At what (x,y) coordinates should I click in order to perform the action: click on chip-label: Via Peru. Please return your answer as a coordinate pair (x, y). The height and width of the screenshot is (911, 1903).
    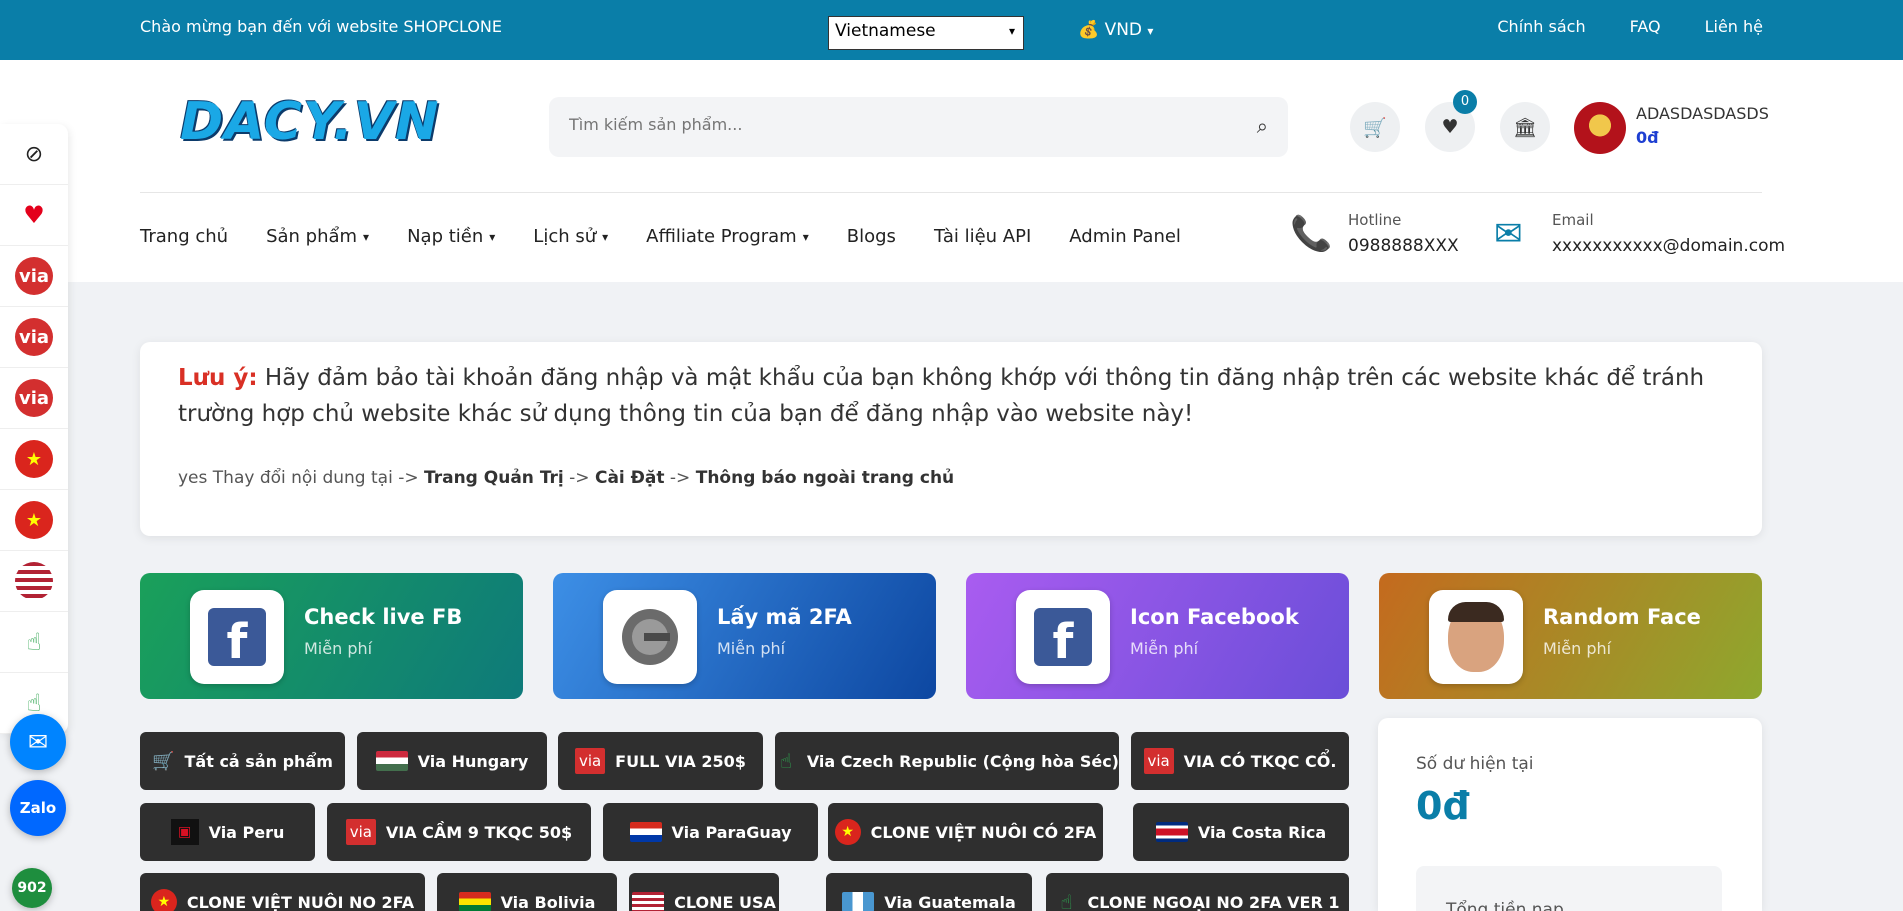
    Looking at the image, I should click on (246, 832).